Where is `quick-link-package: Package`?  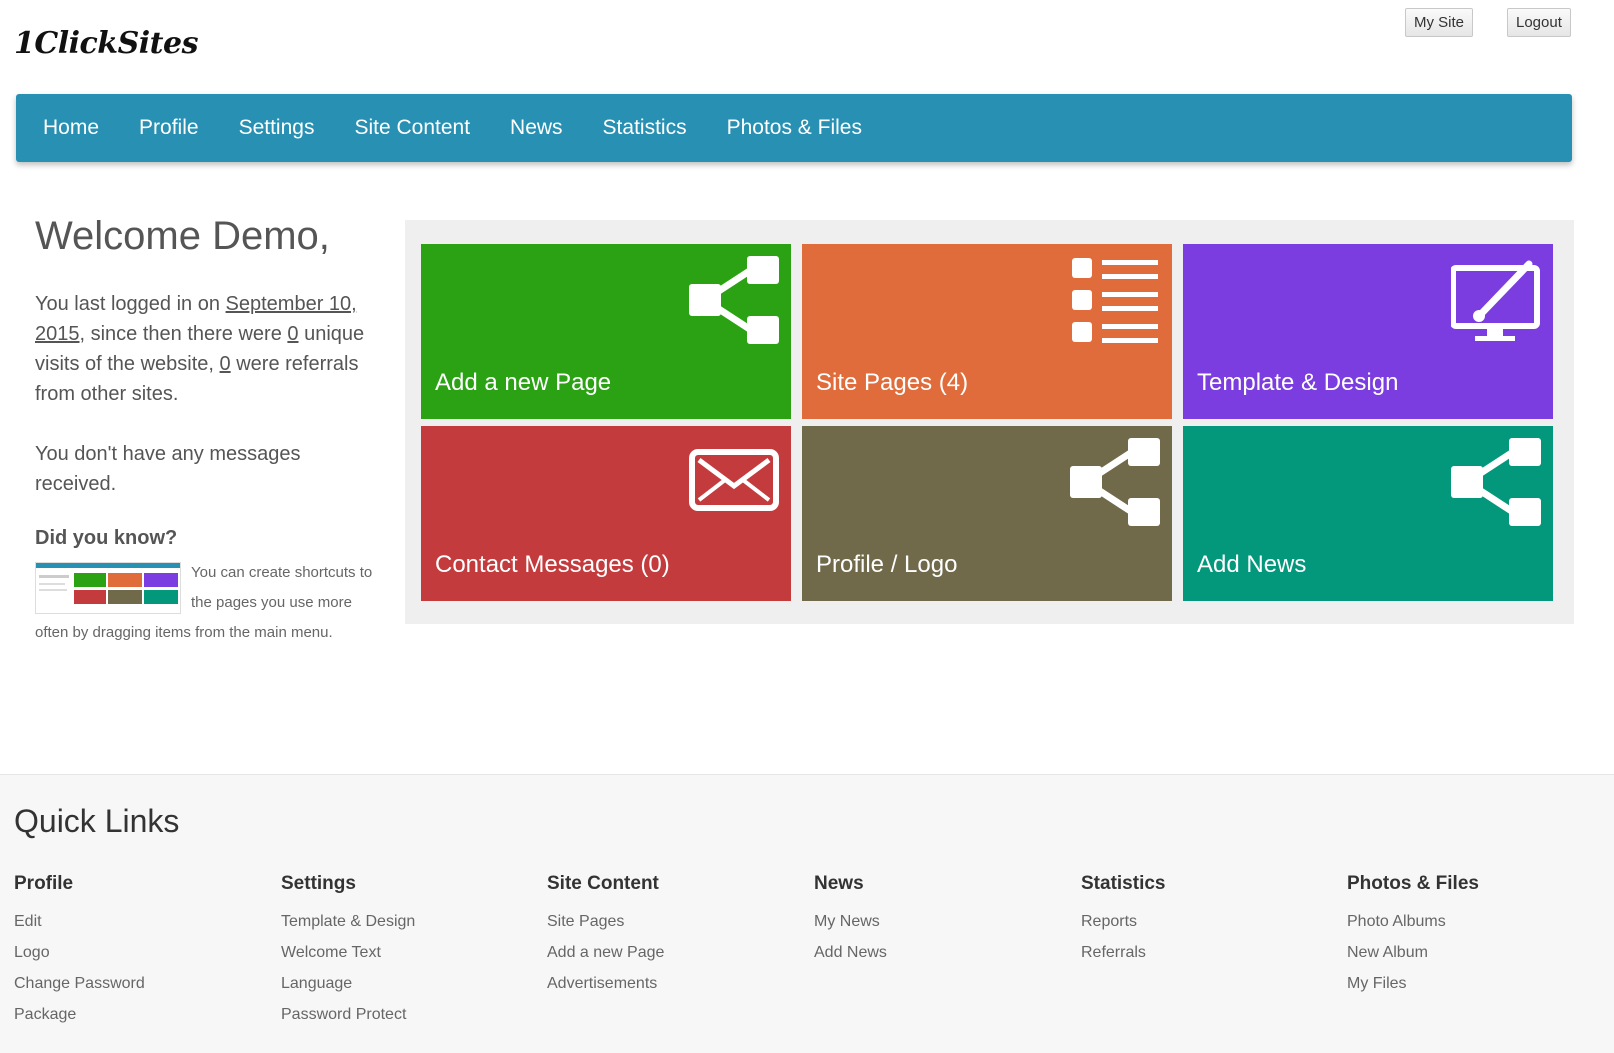 quick-link-package: Package is located at coordinates (79, 1021).